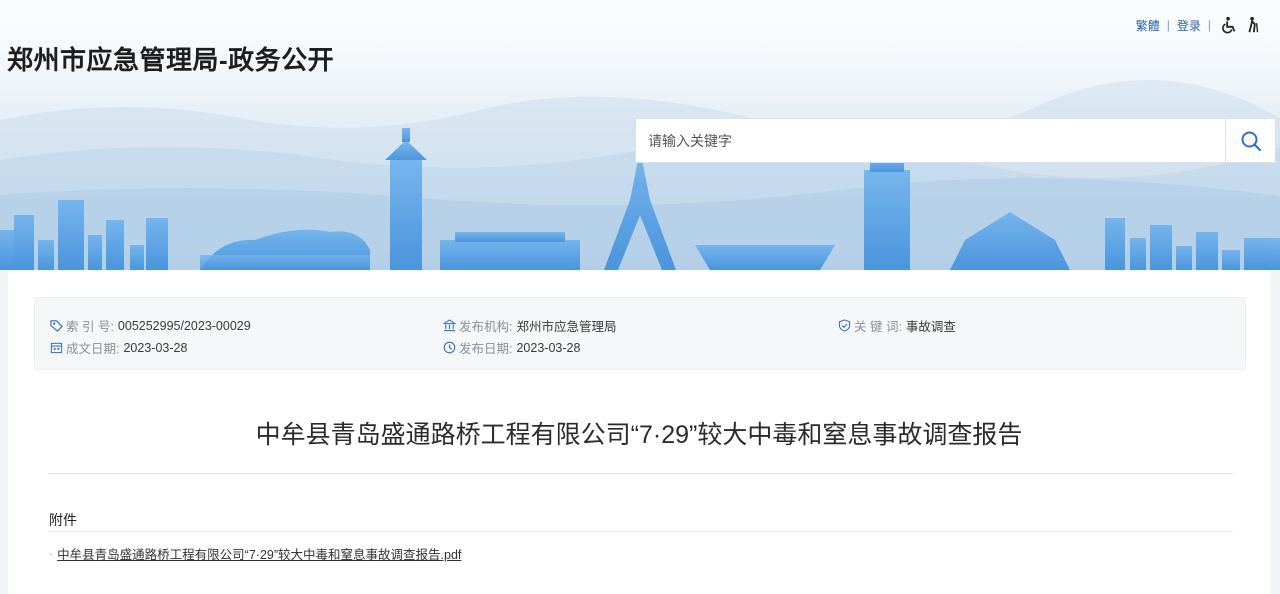  What do you see at coordinates (155, 347) in the screenshot?
I see `meta-created-value: 2023-03-28` at bounding box center [155, 347].